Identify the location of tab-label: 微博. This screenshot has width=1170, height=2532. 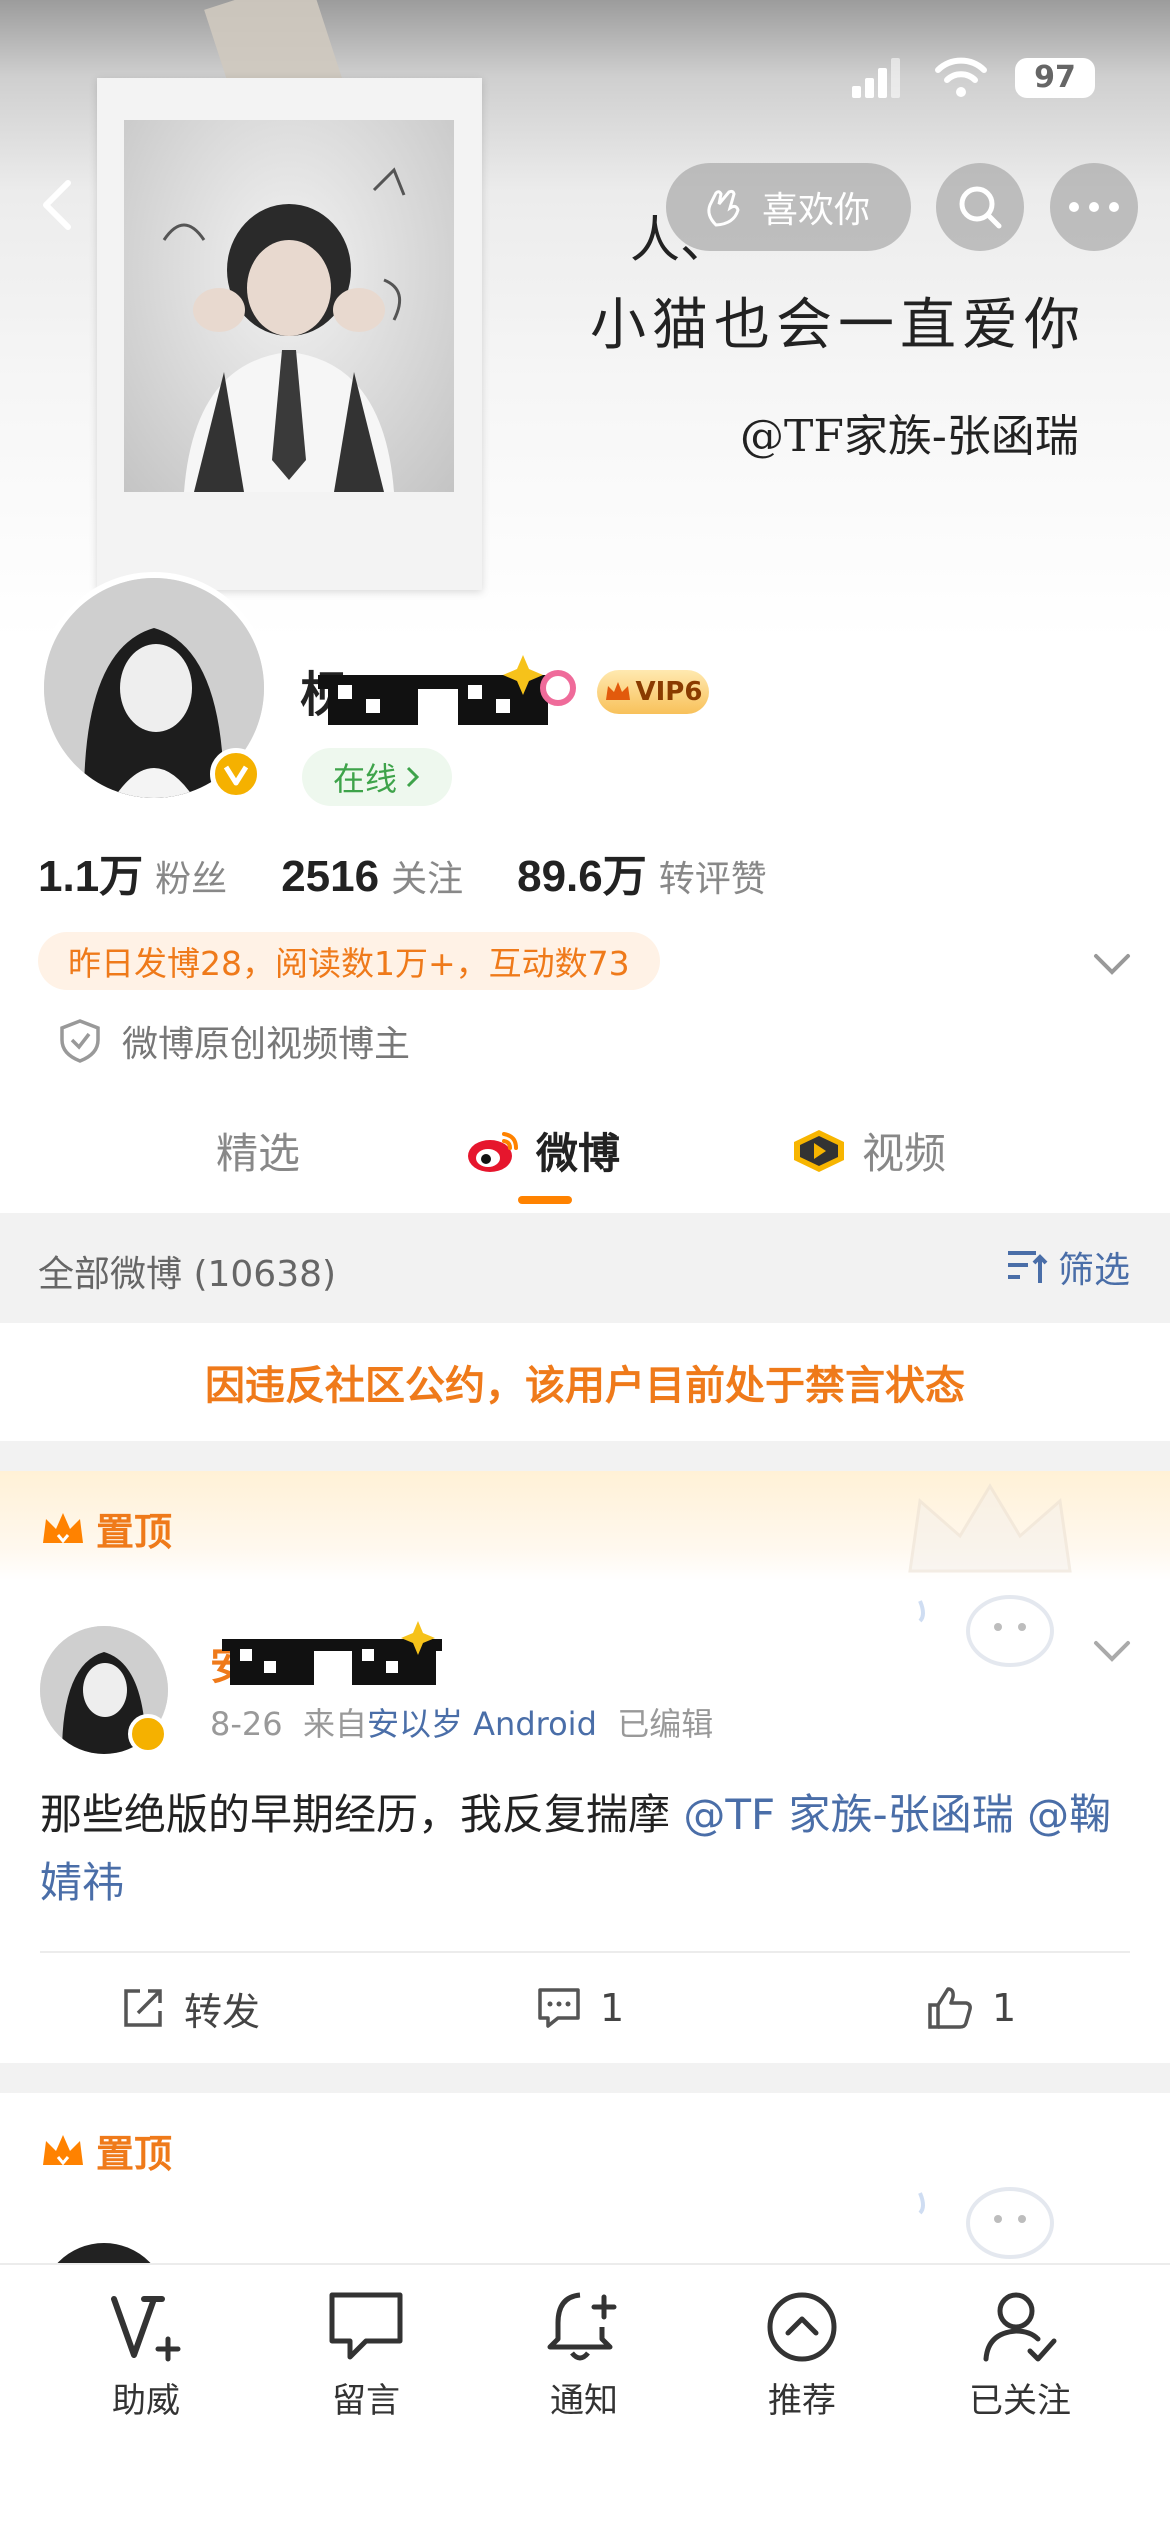
(578, 1153).